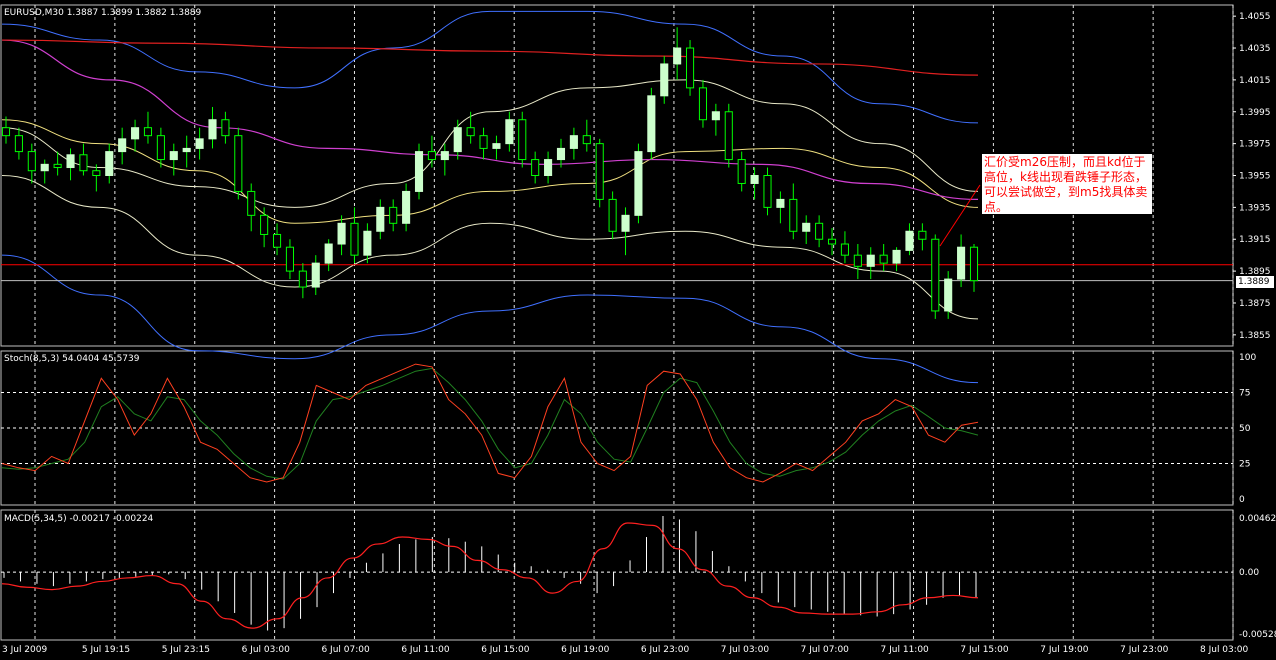 The height and width of the screenshot is (660, 1276). Describe the element at coordinates (1255, 336) in the screenshot. I see `price-tick-label: 1.3855` at that location.